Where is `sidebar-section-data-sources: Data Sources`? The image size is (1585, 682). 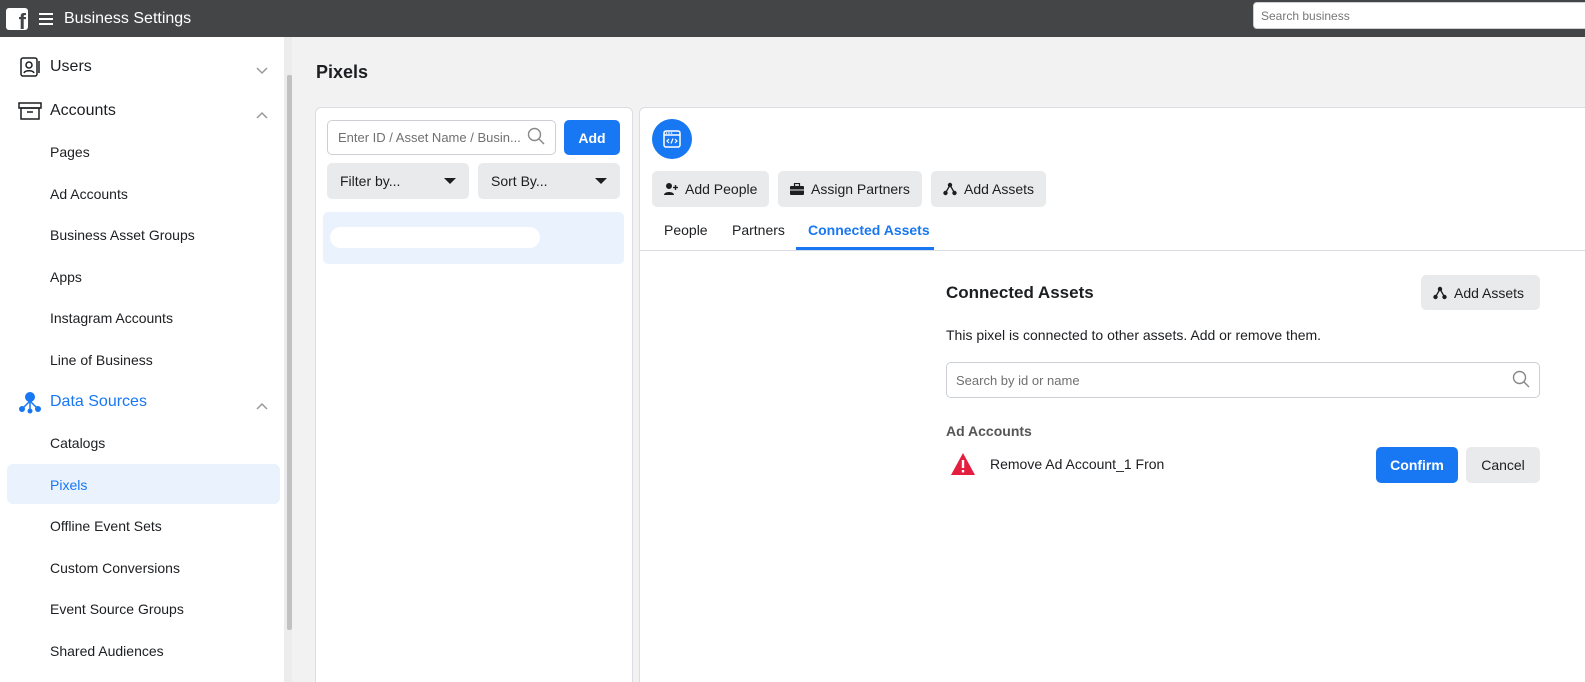 sidebar-section-data-sources: Data Sources is located at coordinates (143, 402).